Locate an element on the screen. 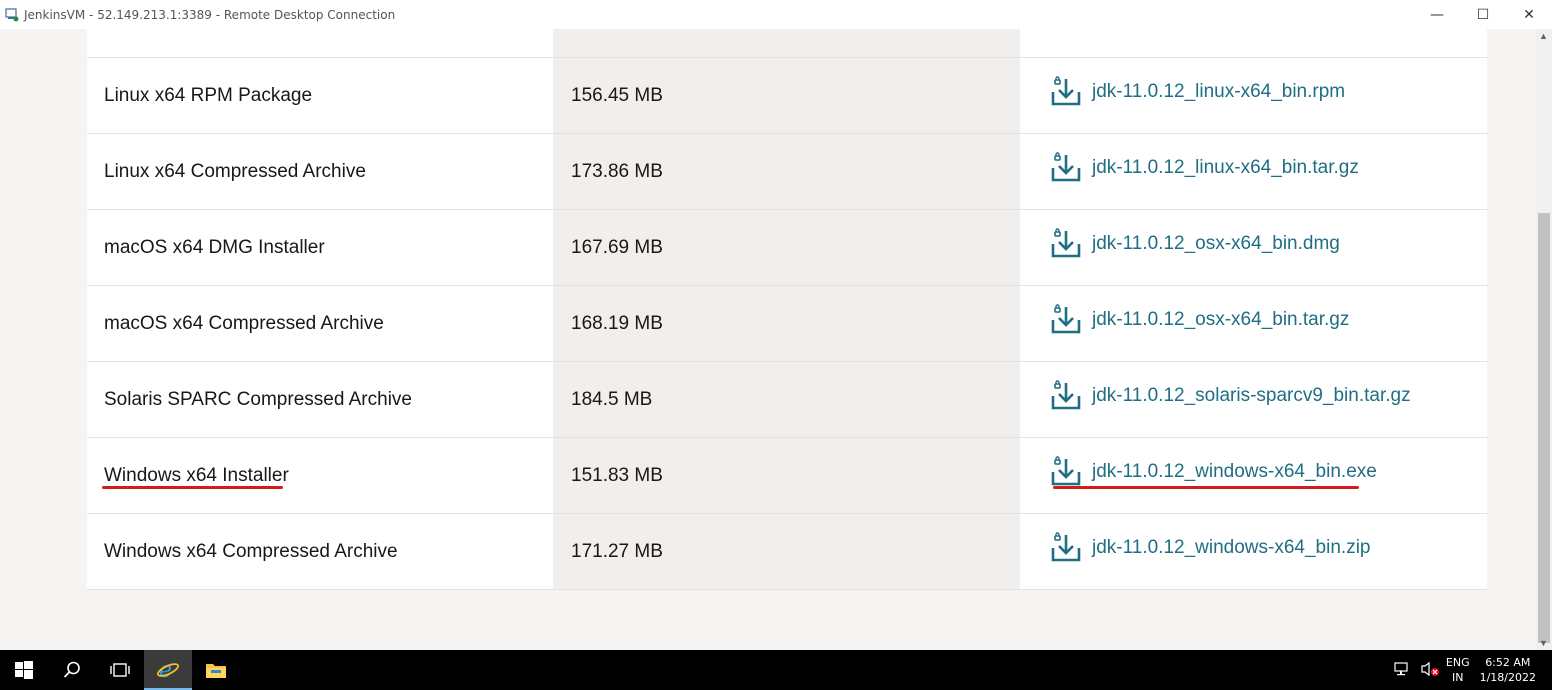  download-link: jdk-11.0.12_osx-x64_bin.tar.gz is located at coordinates (1200, 319).